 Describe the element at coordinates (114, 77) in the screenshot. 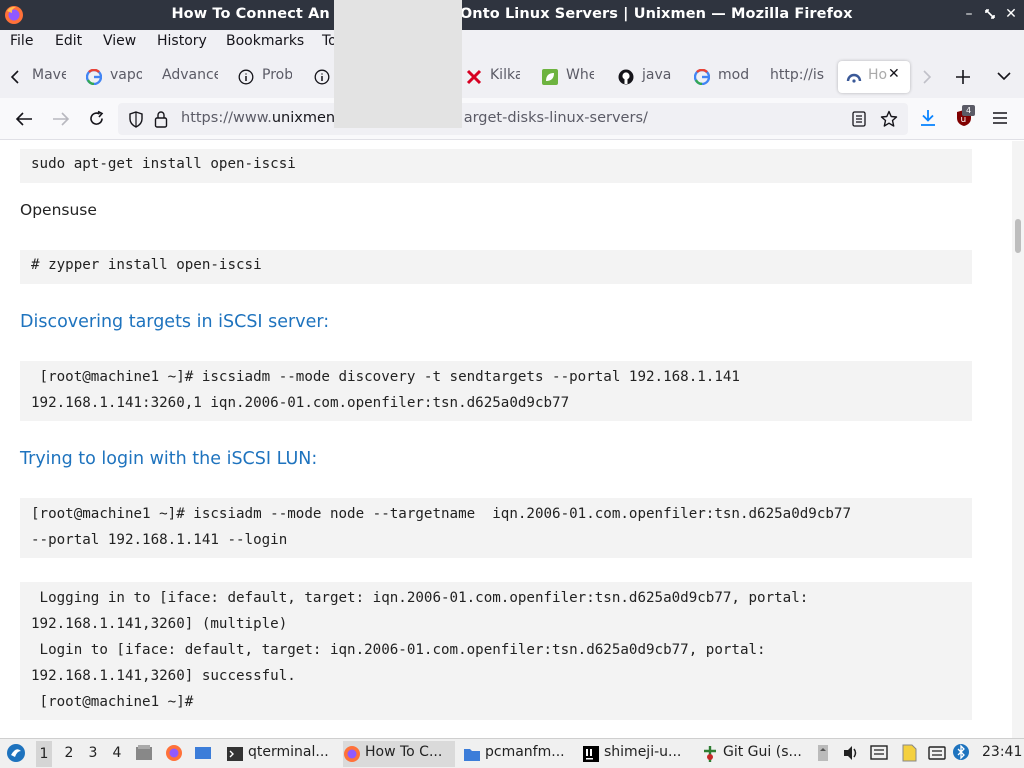

I see `tab-vapo: vapo` at that location.